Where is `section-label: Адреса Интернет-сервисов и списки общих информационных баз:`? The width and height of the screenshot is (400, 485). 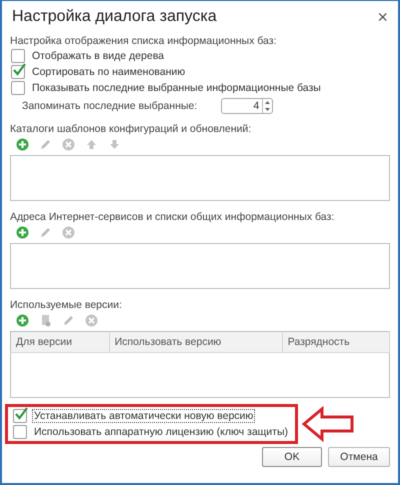
section-label: Адреса Интернет-сервисов и списки общих информационных баз: is located at coordinates (173, 217).